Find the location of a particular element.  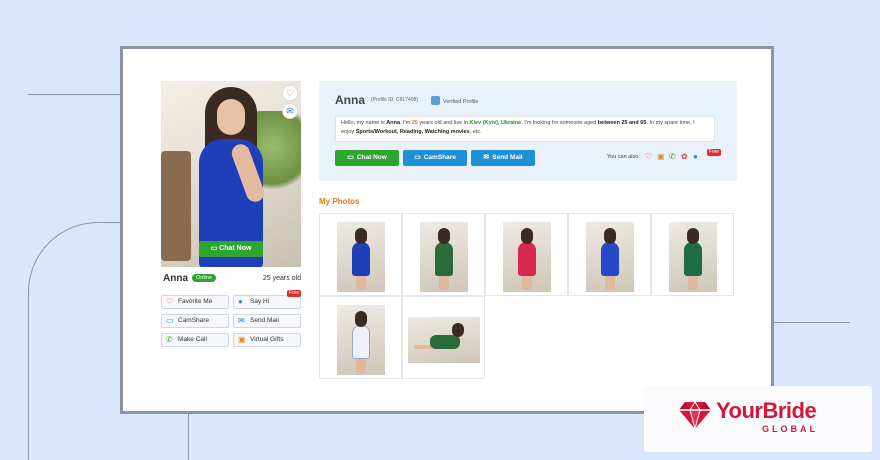

action-label: Send Mail is located at coordinates (264, 320).